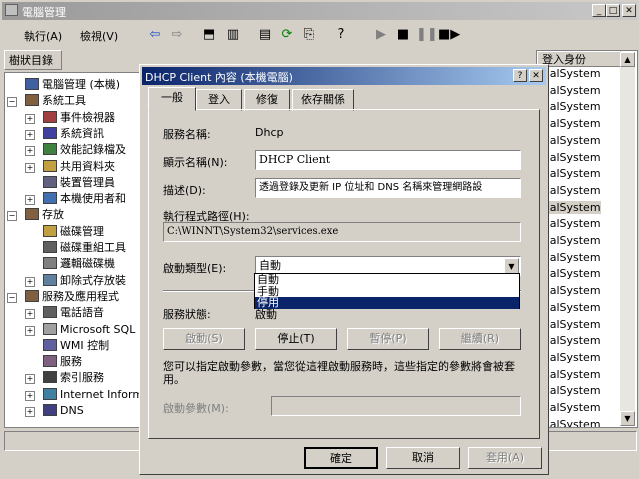 The image size is (639, 479). What do you see at coordinates (520, 75) in the screenshot?
I see `dialog-help-button: ?` at bounding box center [520, 75].